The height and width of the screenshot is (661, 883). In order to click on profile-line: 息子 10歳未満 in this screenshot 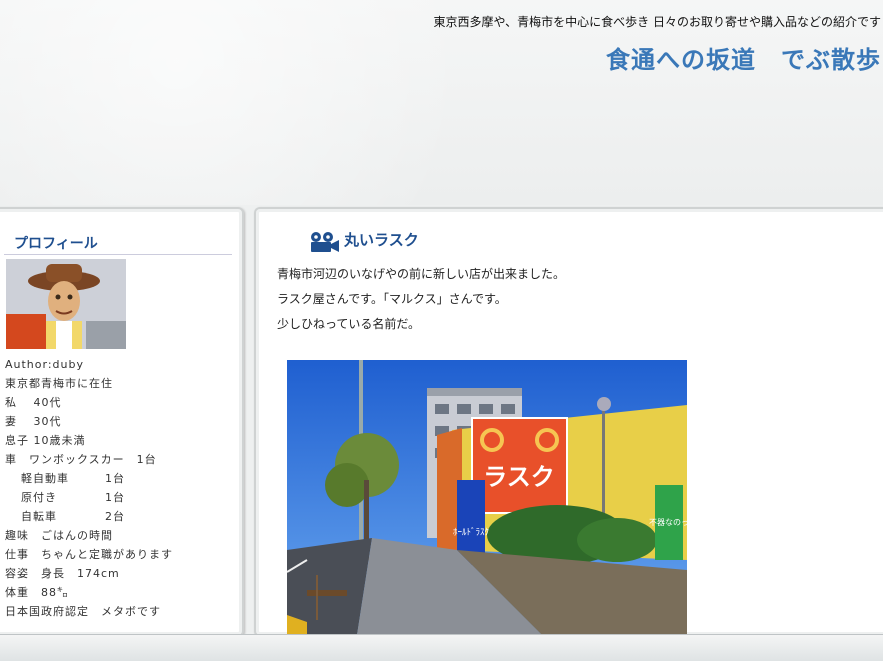, I will do `click(45, 440)`.